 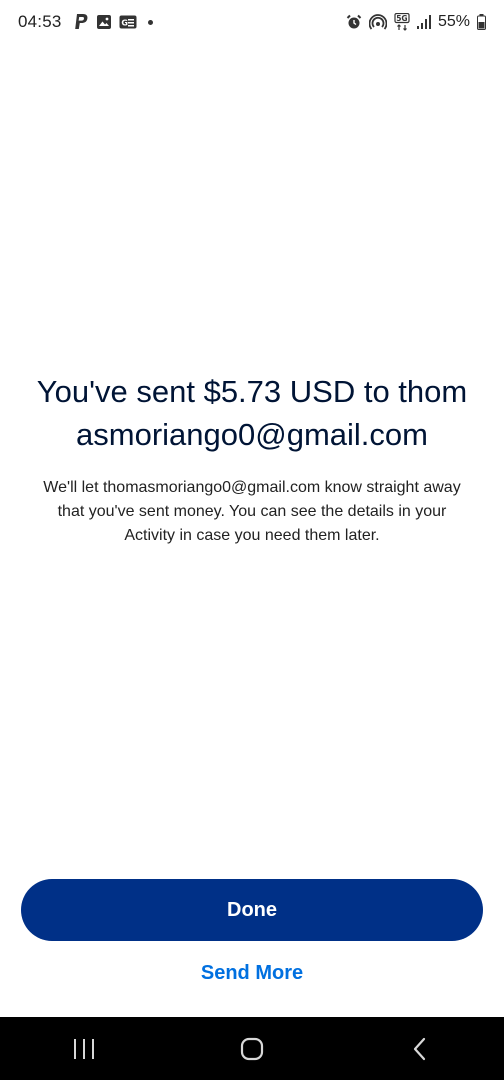 What do you see at coordinates (252, 973) in the screenshot?
I see `send-more-link: Send More` at bounding box center [252, 973].